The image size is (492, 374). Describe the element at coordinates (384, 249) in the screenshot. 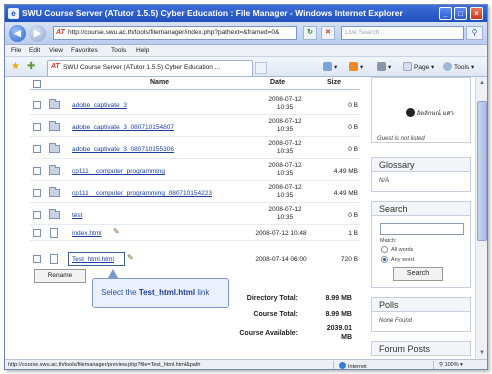

I see `all-words-radio` at that location.